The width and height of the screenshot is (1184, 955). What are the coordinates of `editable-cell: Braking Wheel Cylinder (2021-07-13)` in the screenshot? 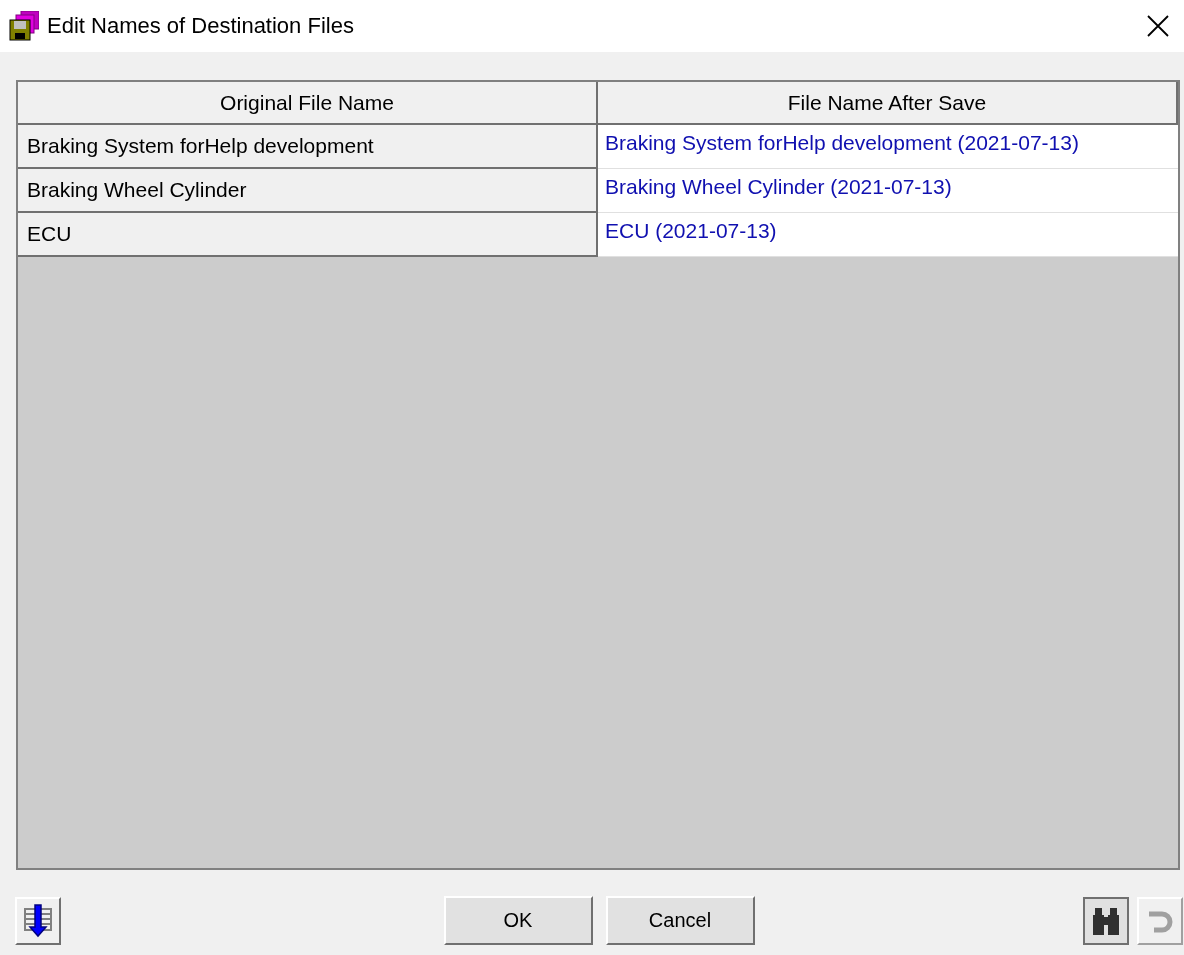 It's located at (888, 191).